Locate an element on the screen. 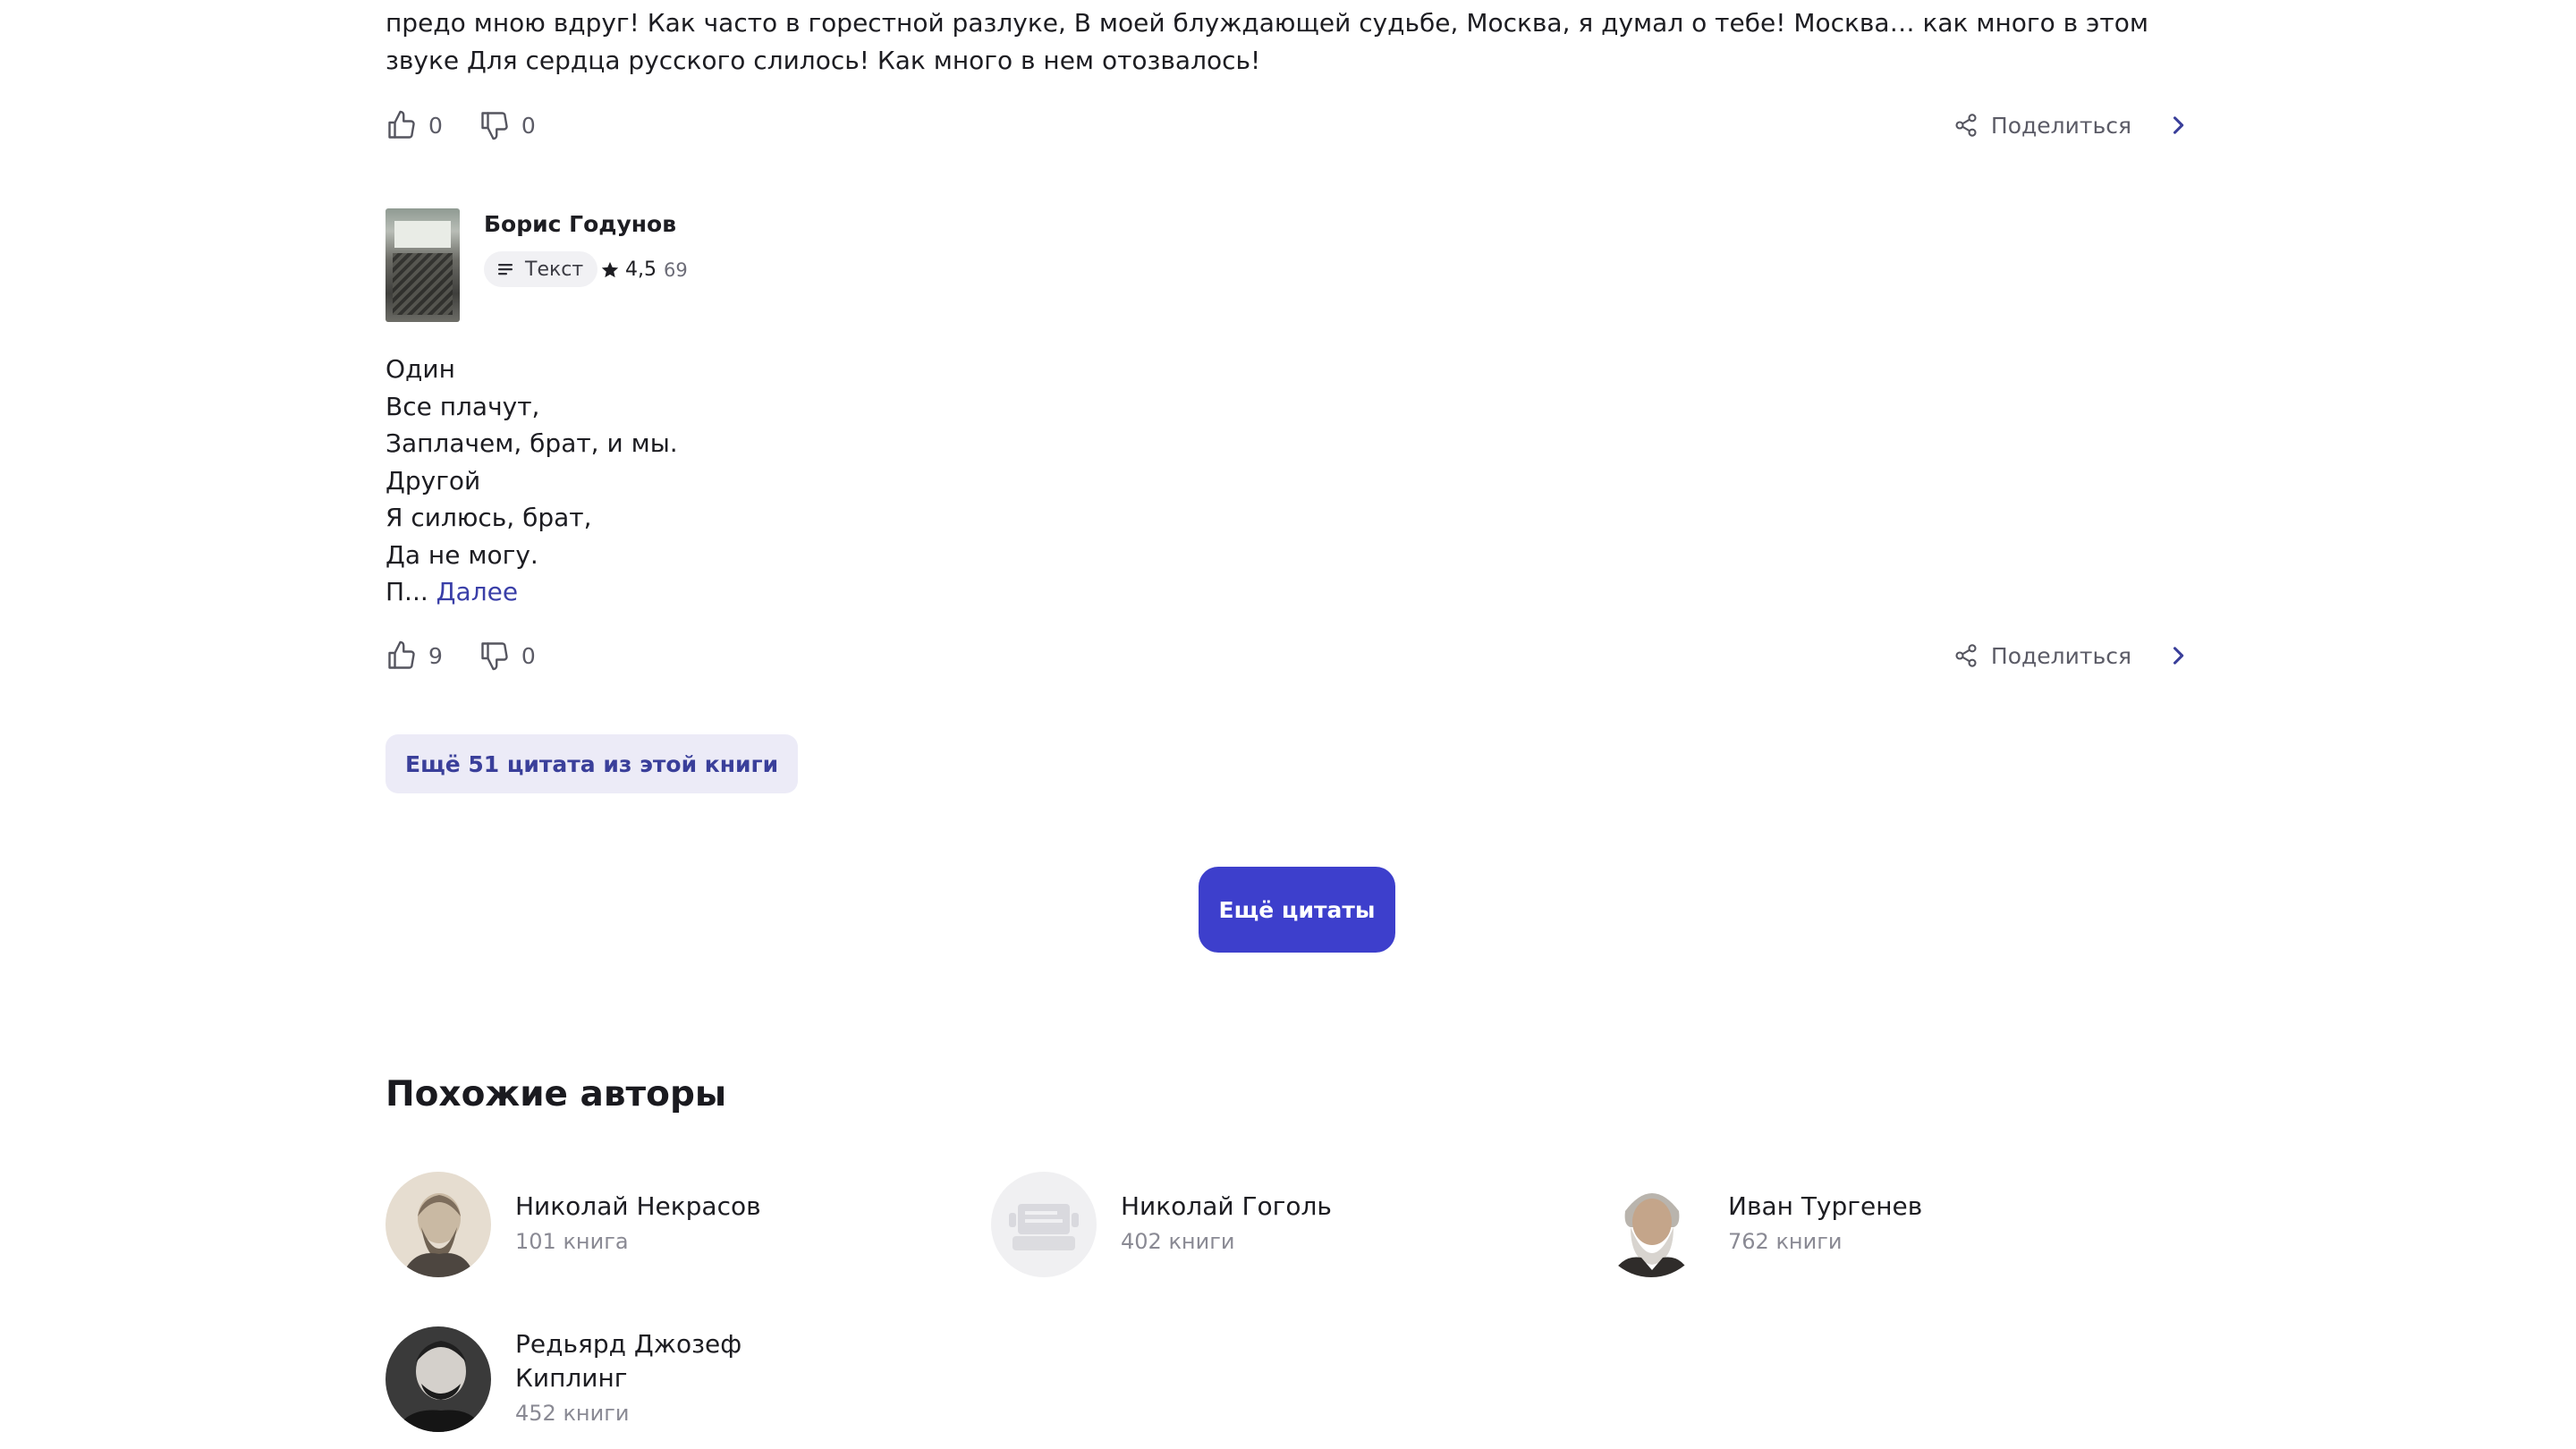  author-name: Иван Тургенев is located at coordinates (1825, 1206).